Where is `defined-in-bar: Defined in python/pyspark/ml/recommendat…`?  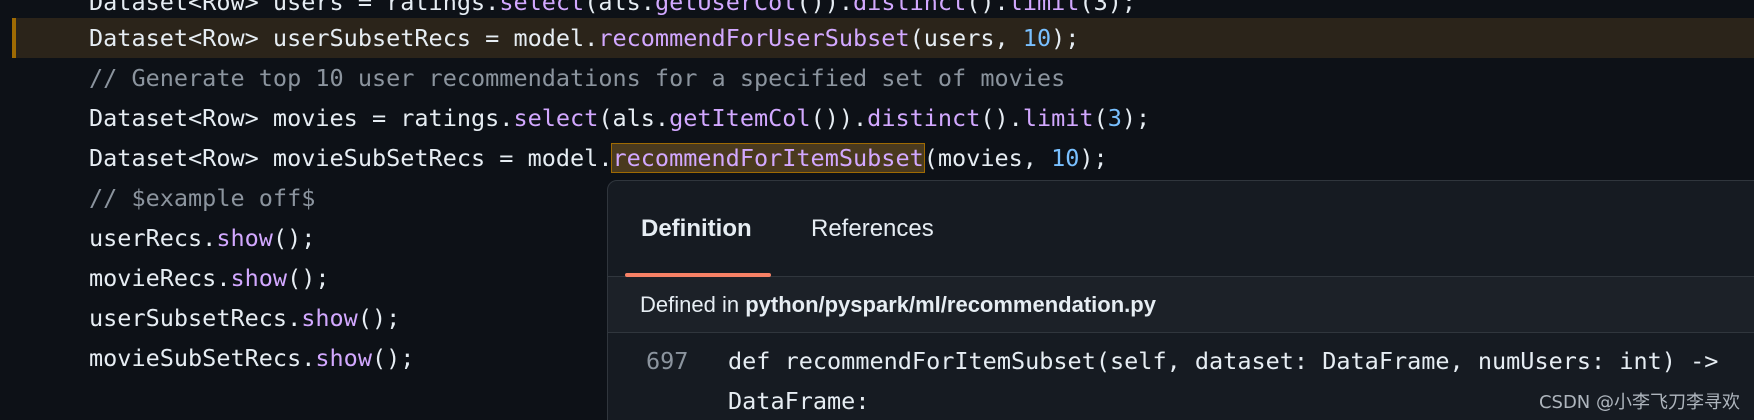 defined-in-bar: Defined in python/pyspark/ml/recommendat… is located at coordinates (1181, 305).